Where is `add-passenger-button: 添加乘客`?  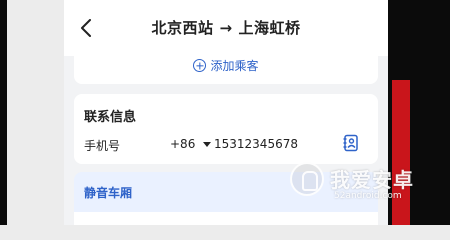 add-passenger-button: 添加乘客 is located at coordinates (226, 65).